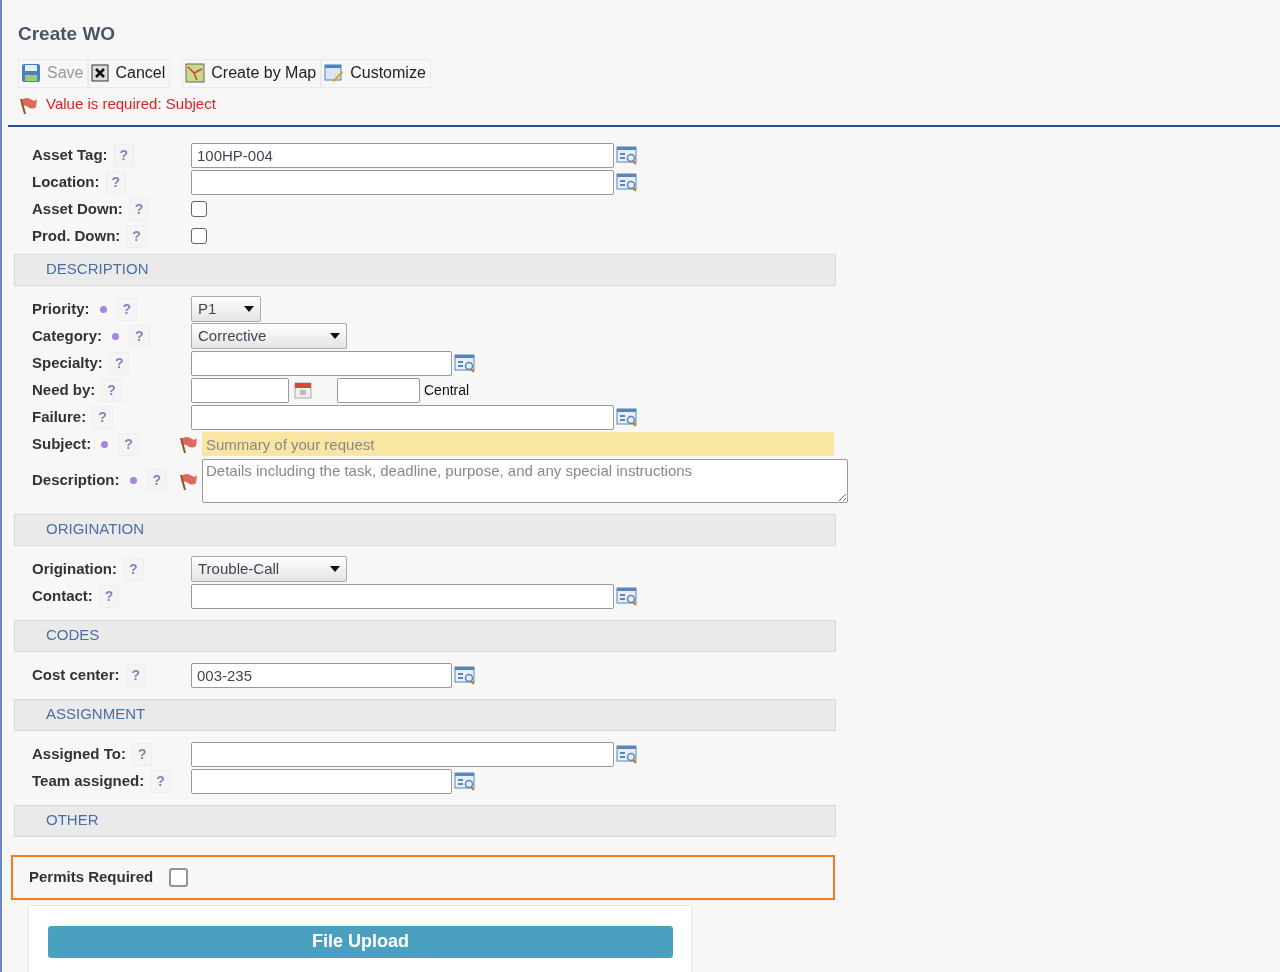 The width and height of the screenshot is (1280, 972). I want to click on section-header: DESCRIPTION, so click(425, 269).